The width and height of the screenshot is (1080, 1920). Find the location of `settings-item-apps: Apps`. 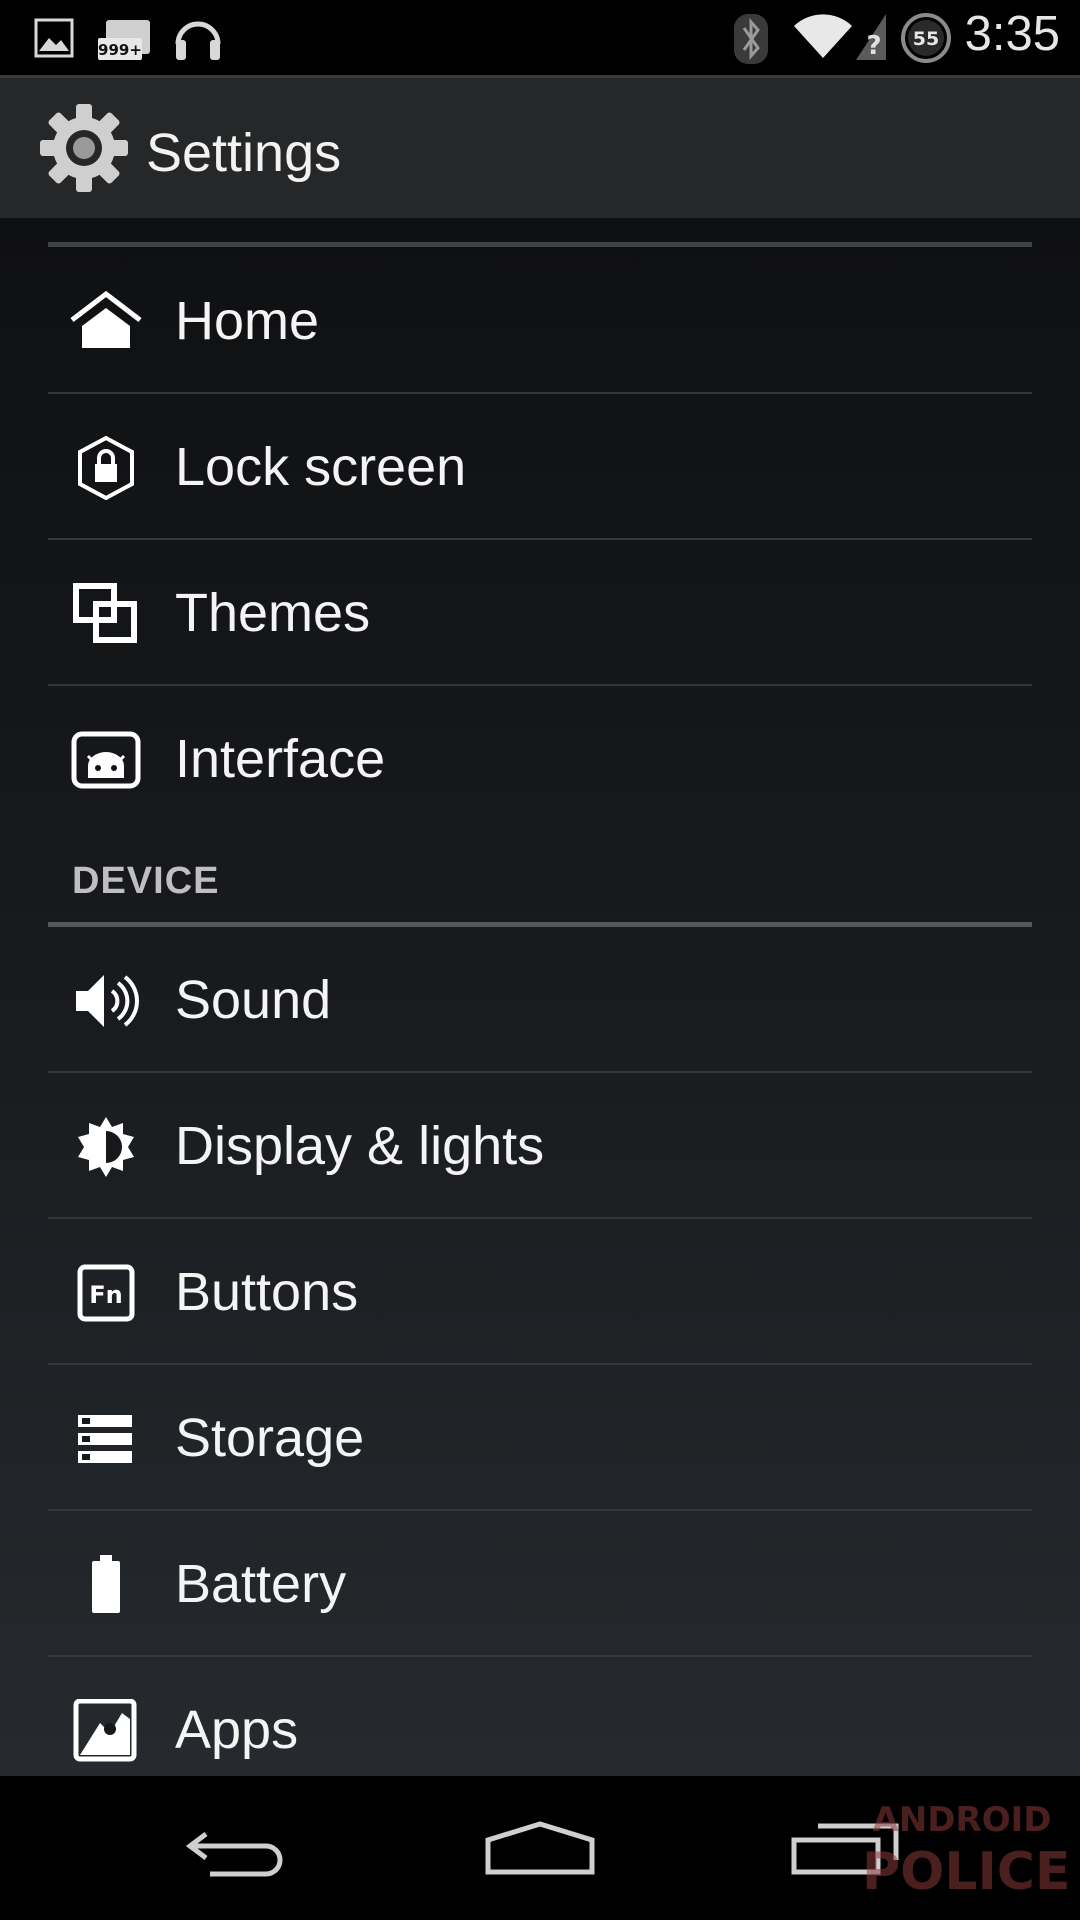

settings-item-apps: Apps is located at coordinates (540, 1716).